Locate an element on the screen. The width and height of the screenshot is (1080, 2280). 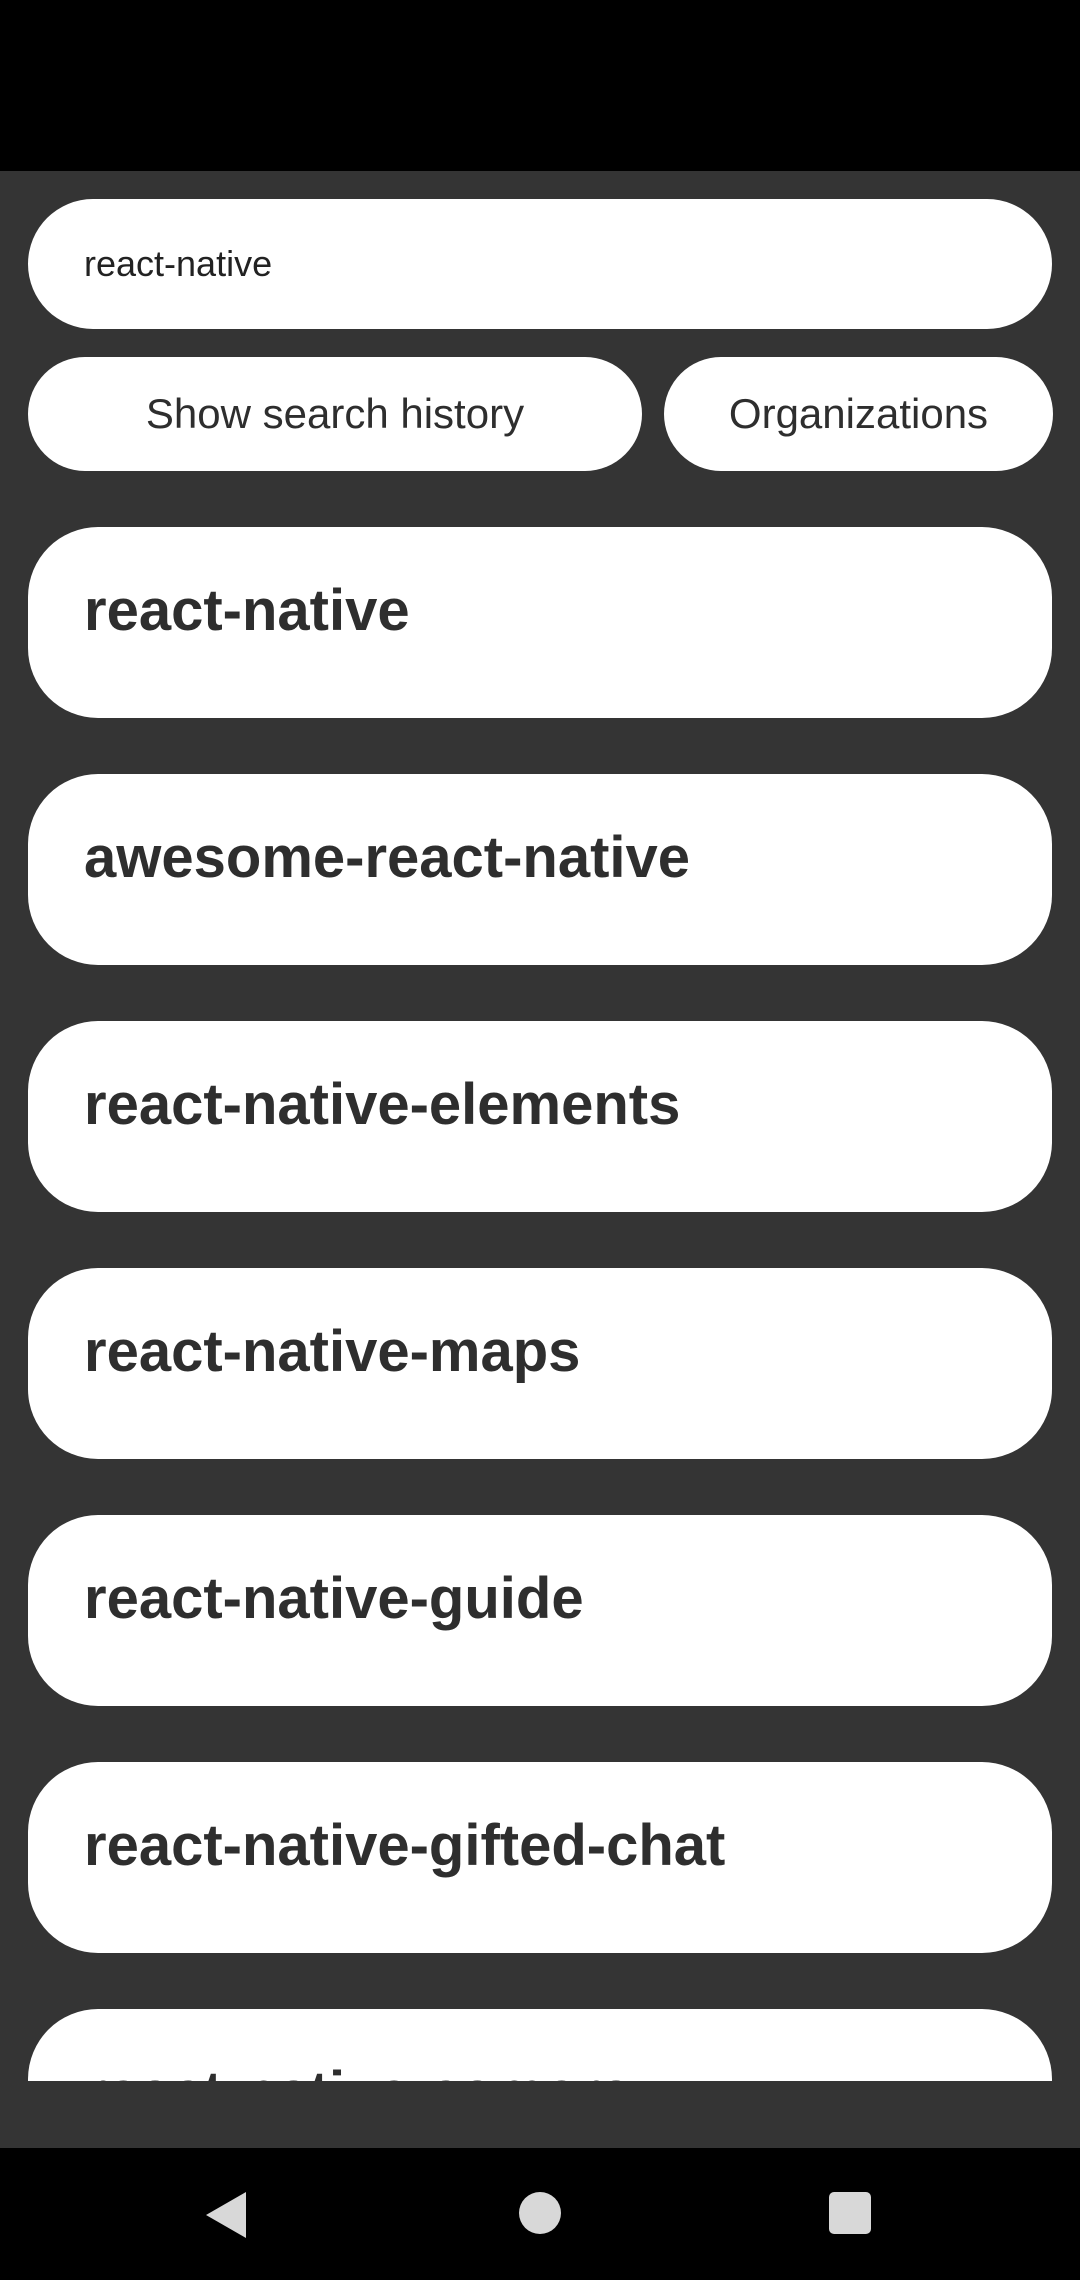
result-name: react-native-gifted-chat is located at coordinates (405, 1845).